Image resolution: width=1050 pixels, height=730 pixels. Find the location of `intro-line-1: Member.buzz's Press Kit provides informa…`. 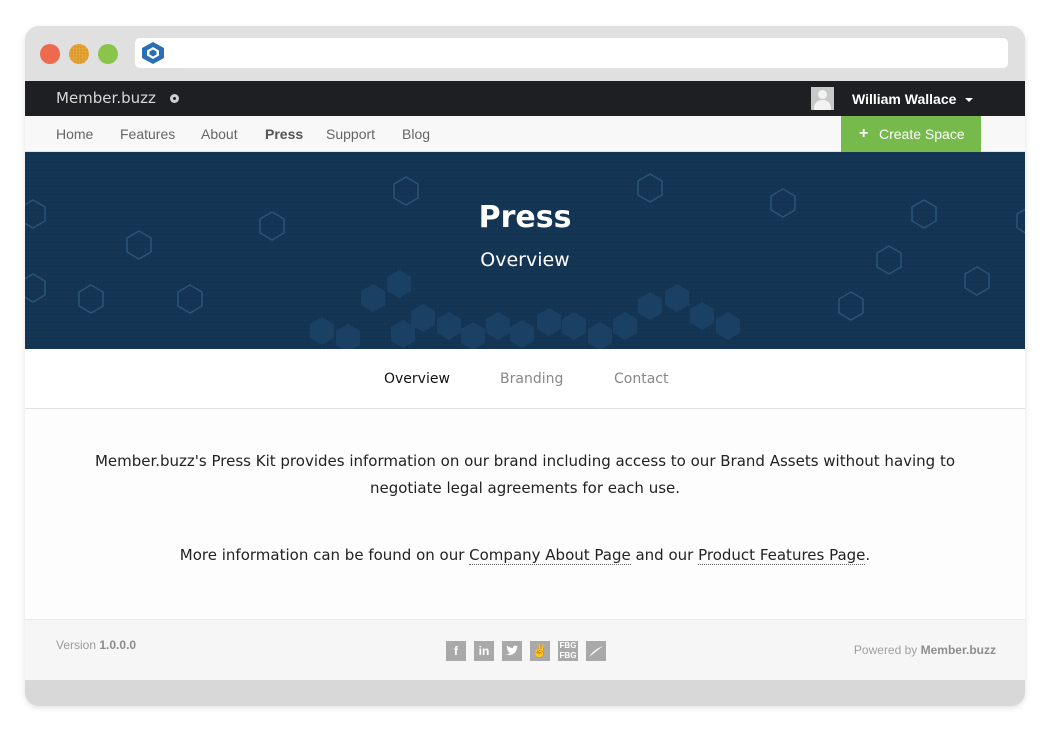

intro-line-1: Member.buzz's Press Kit provides informa… is located at coordinates (525, 461).